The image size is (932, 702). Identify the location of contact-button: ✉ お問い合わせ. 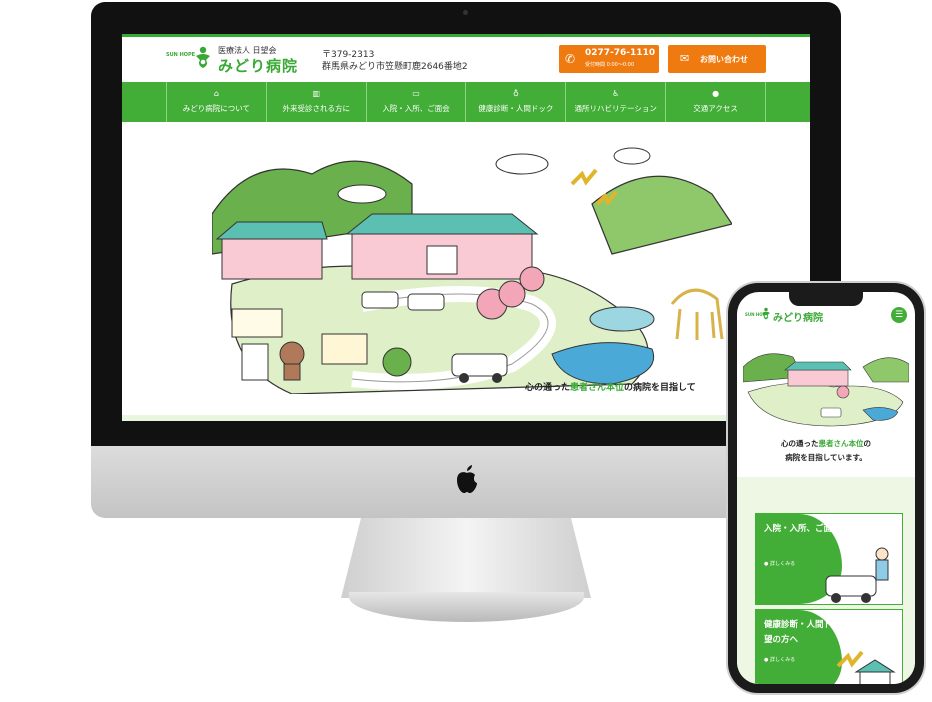
(717, 59).